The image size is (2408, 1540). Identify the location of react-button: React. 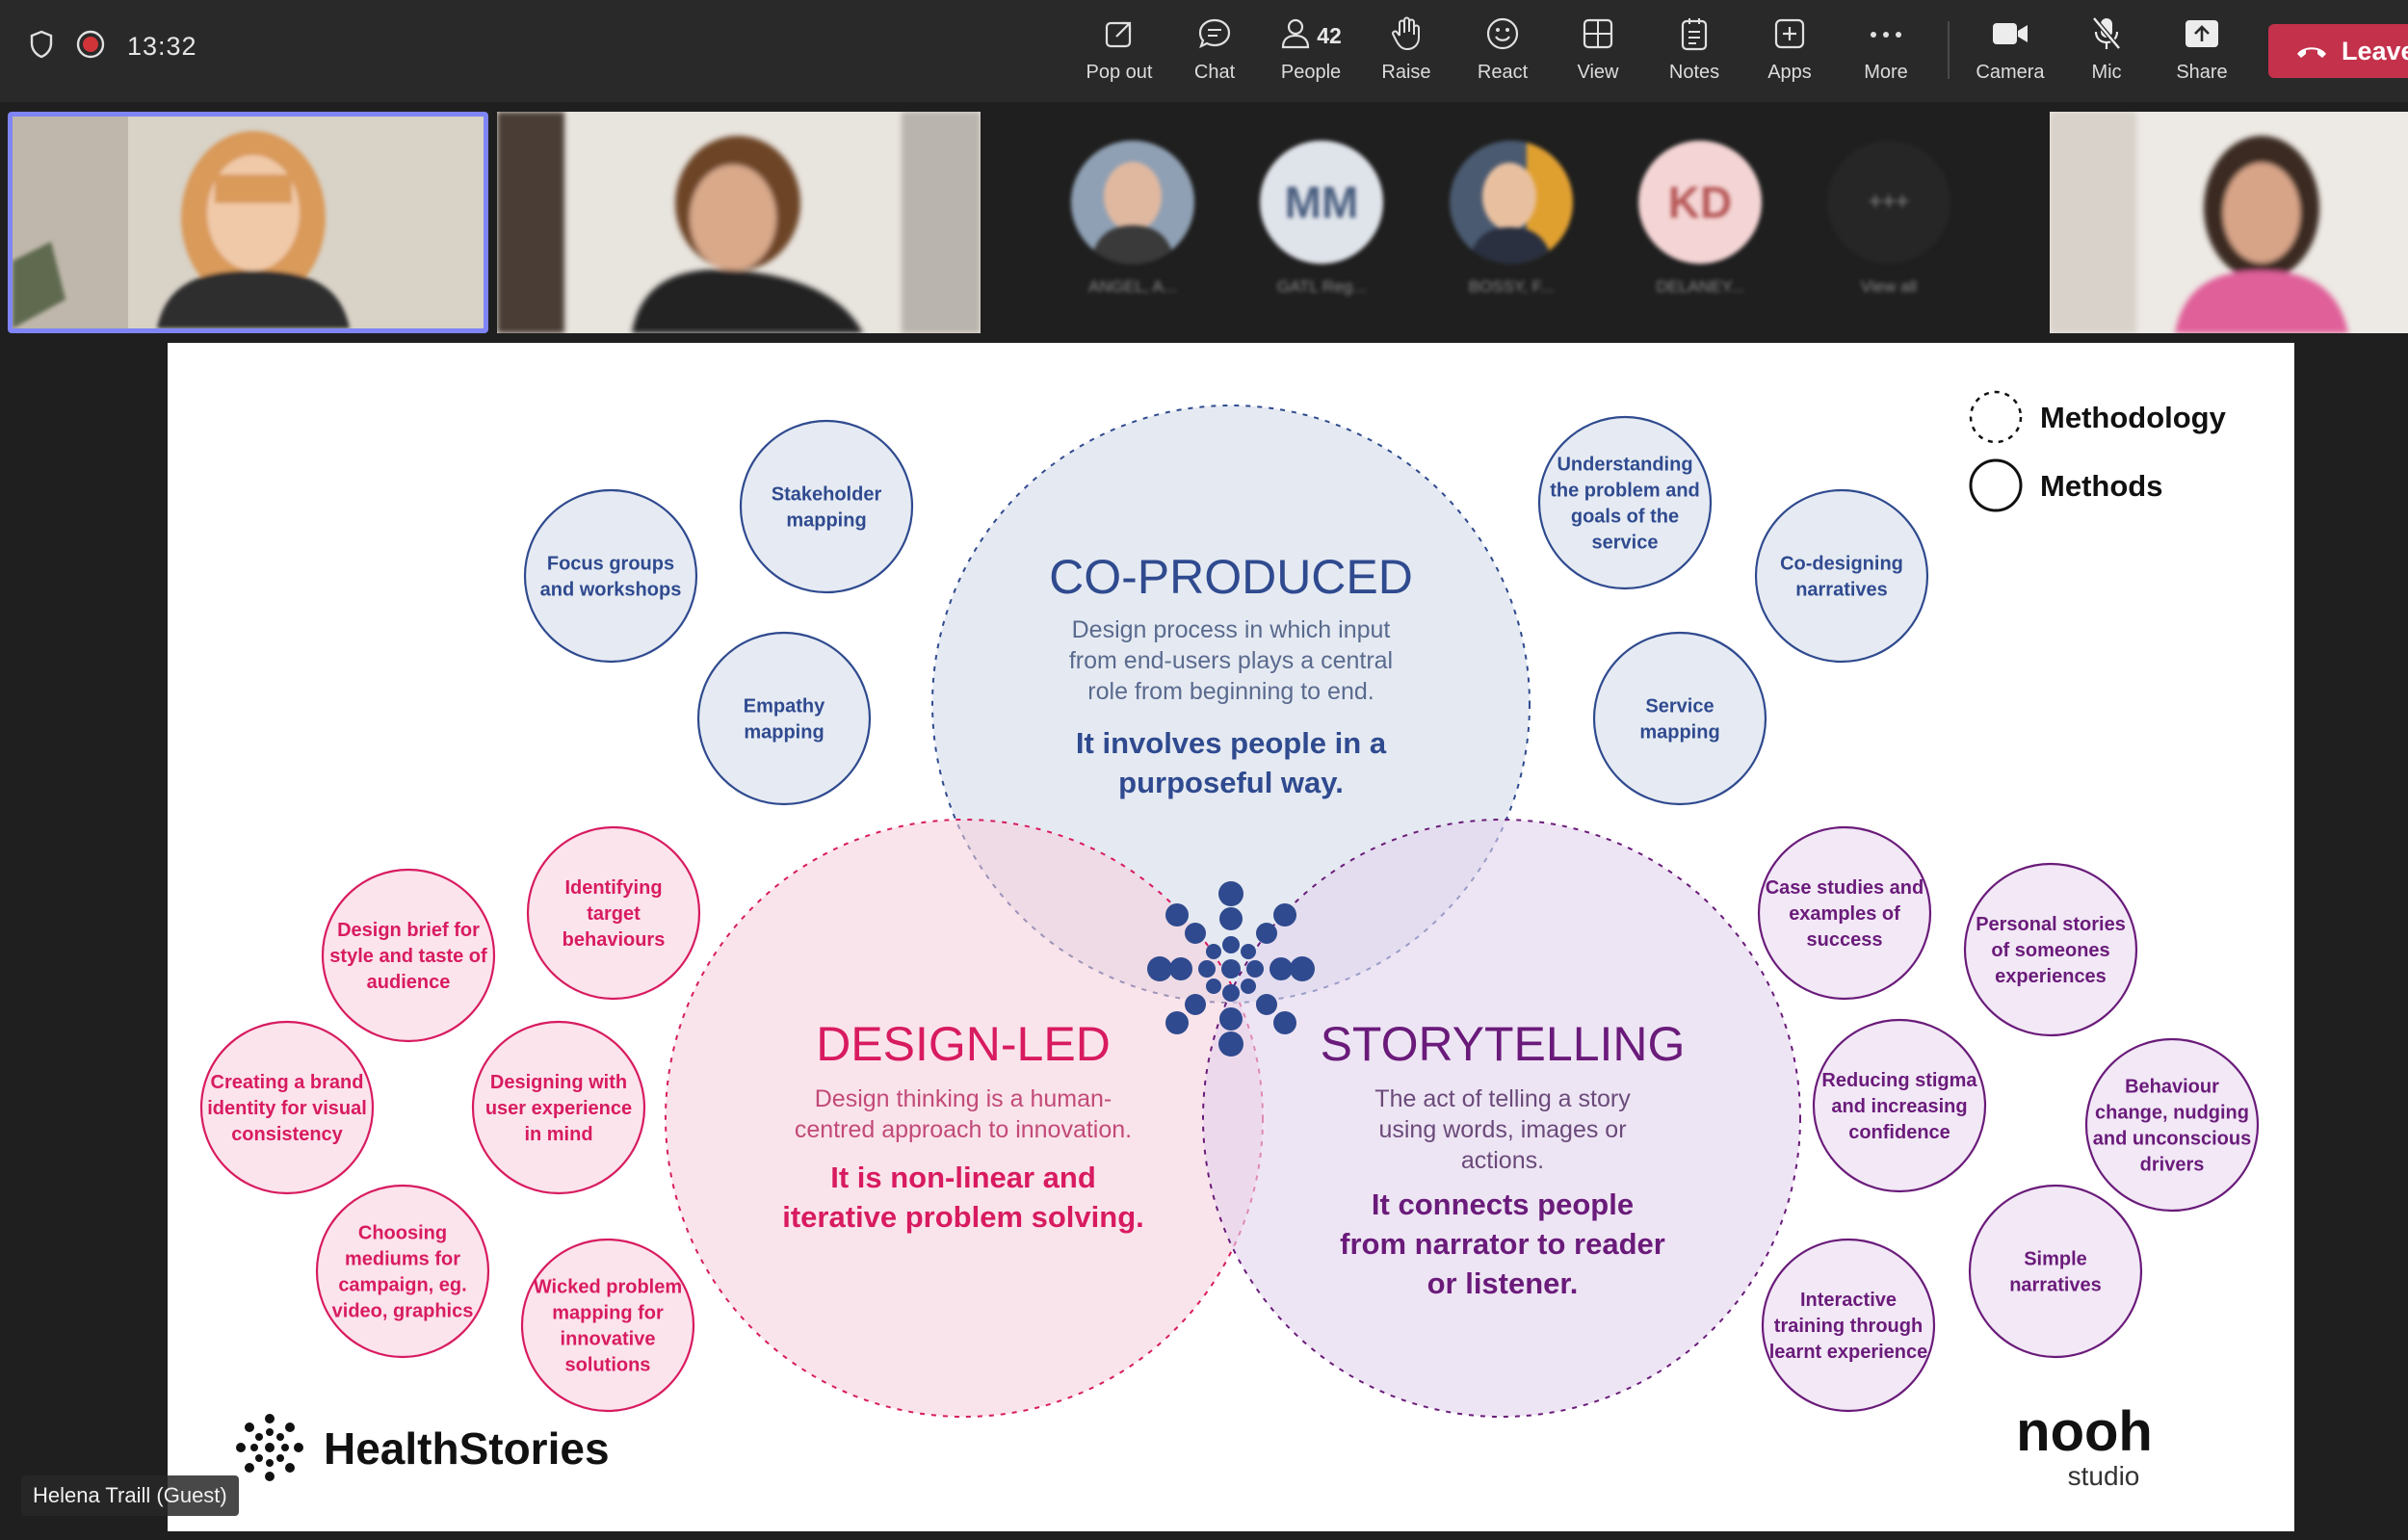
(1502, 48).